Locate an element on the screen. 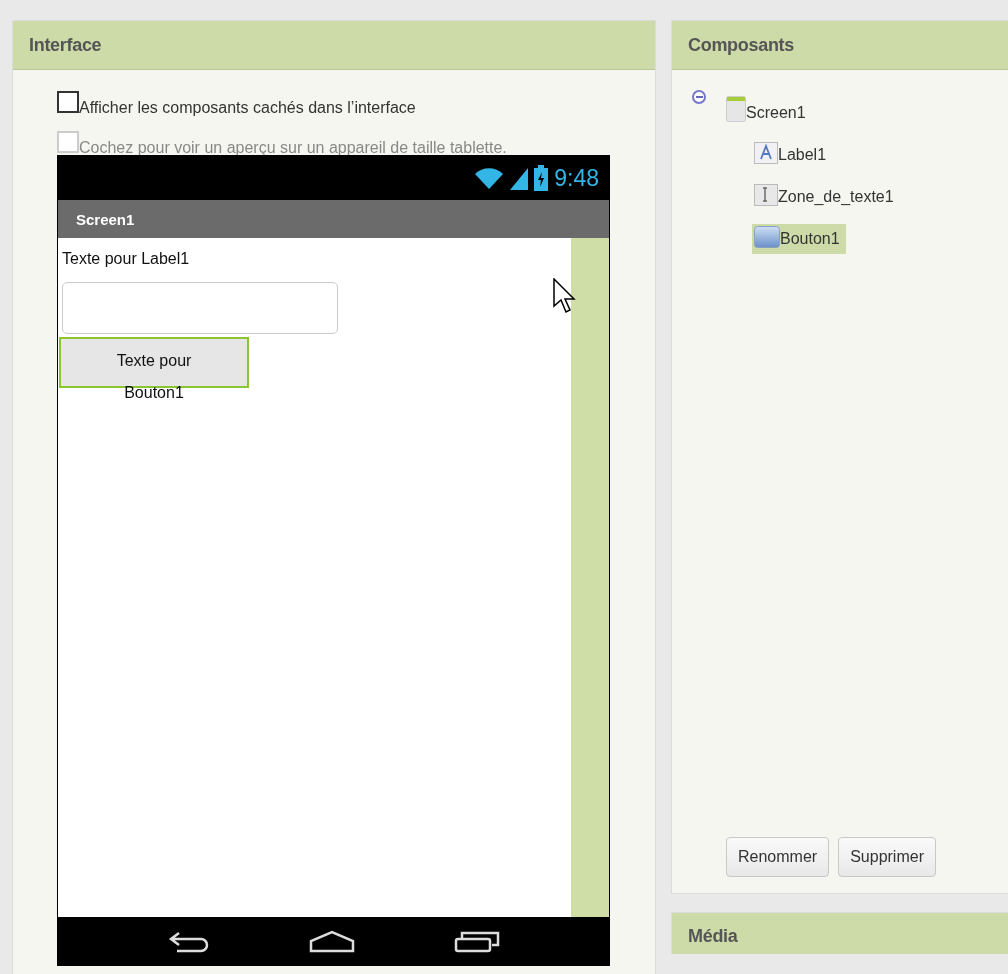  action-button: Supprimer is located at coordinates (887, 856).